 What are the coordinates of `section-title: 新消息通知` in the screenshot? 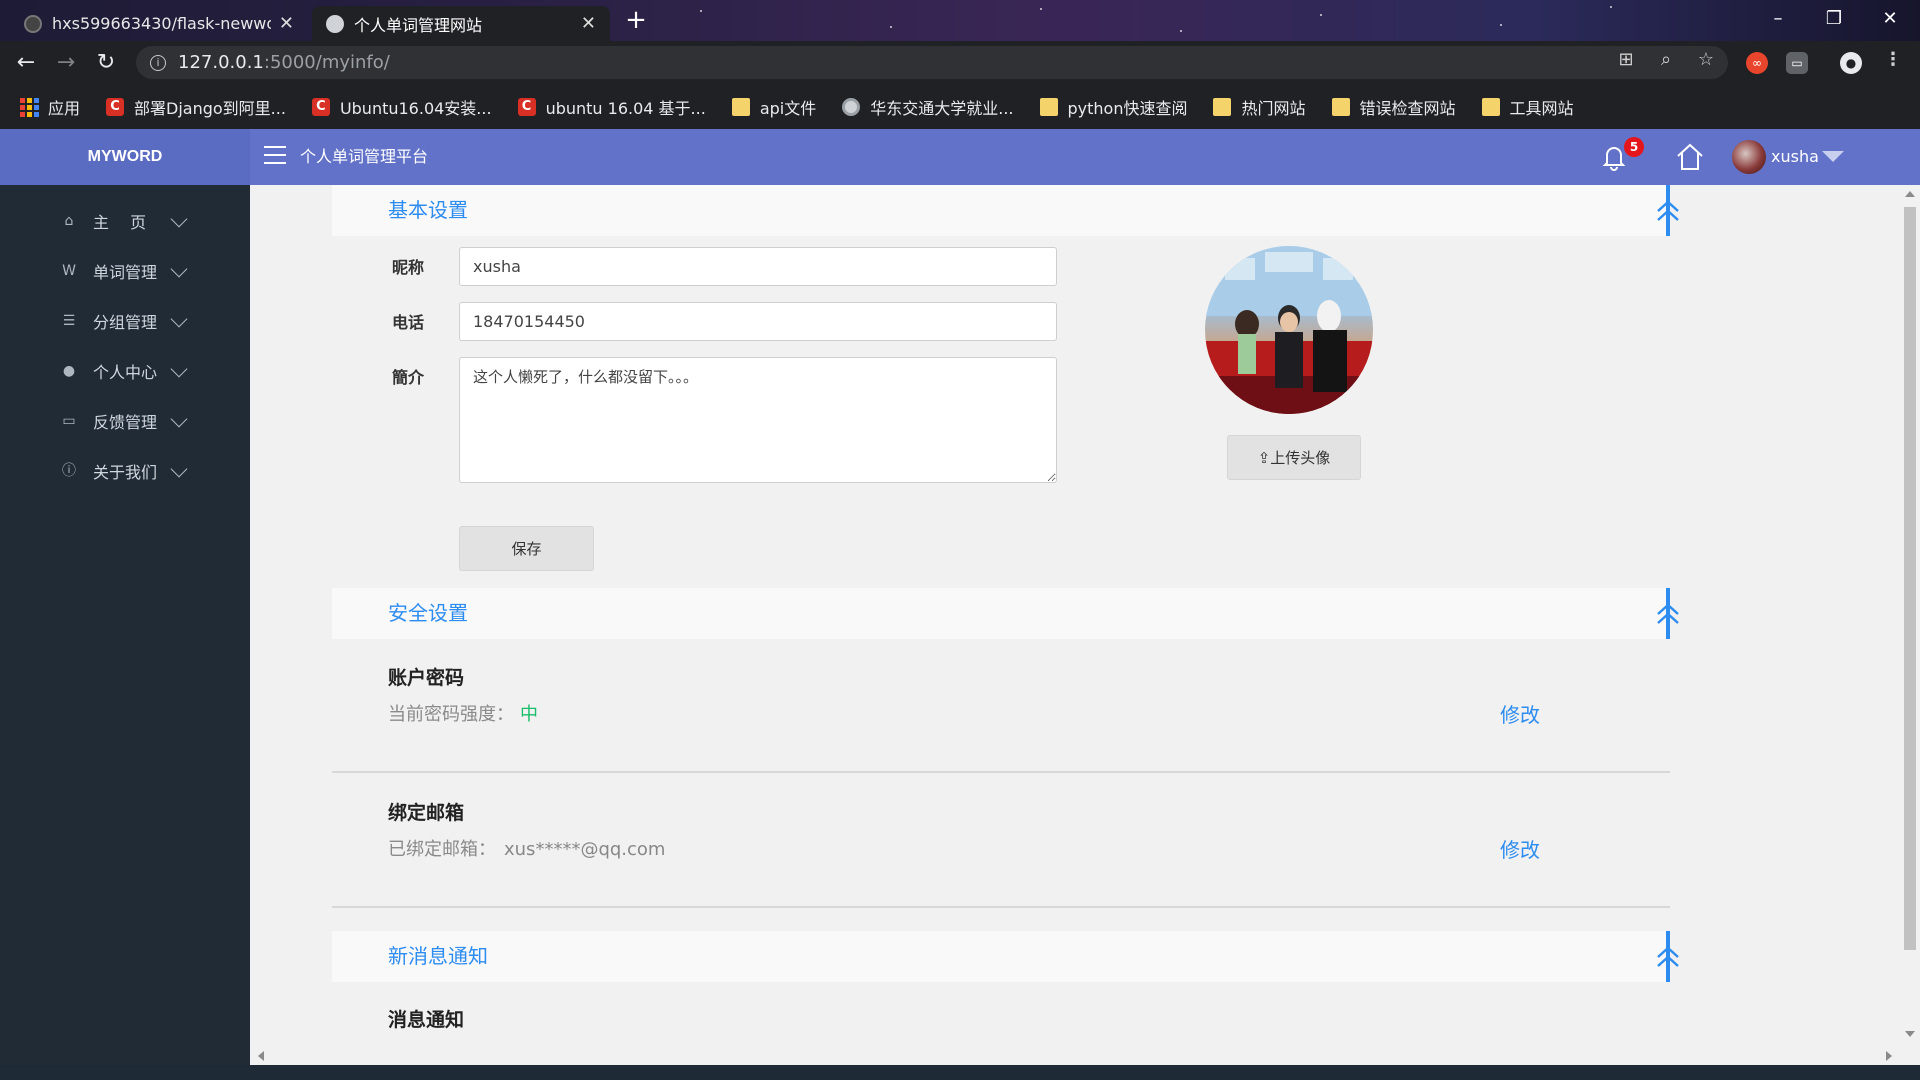 It's located at (438, 956).